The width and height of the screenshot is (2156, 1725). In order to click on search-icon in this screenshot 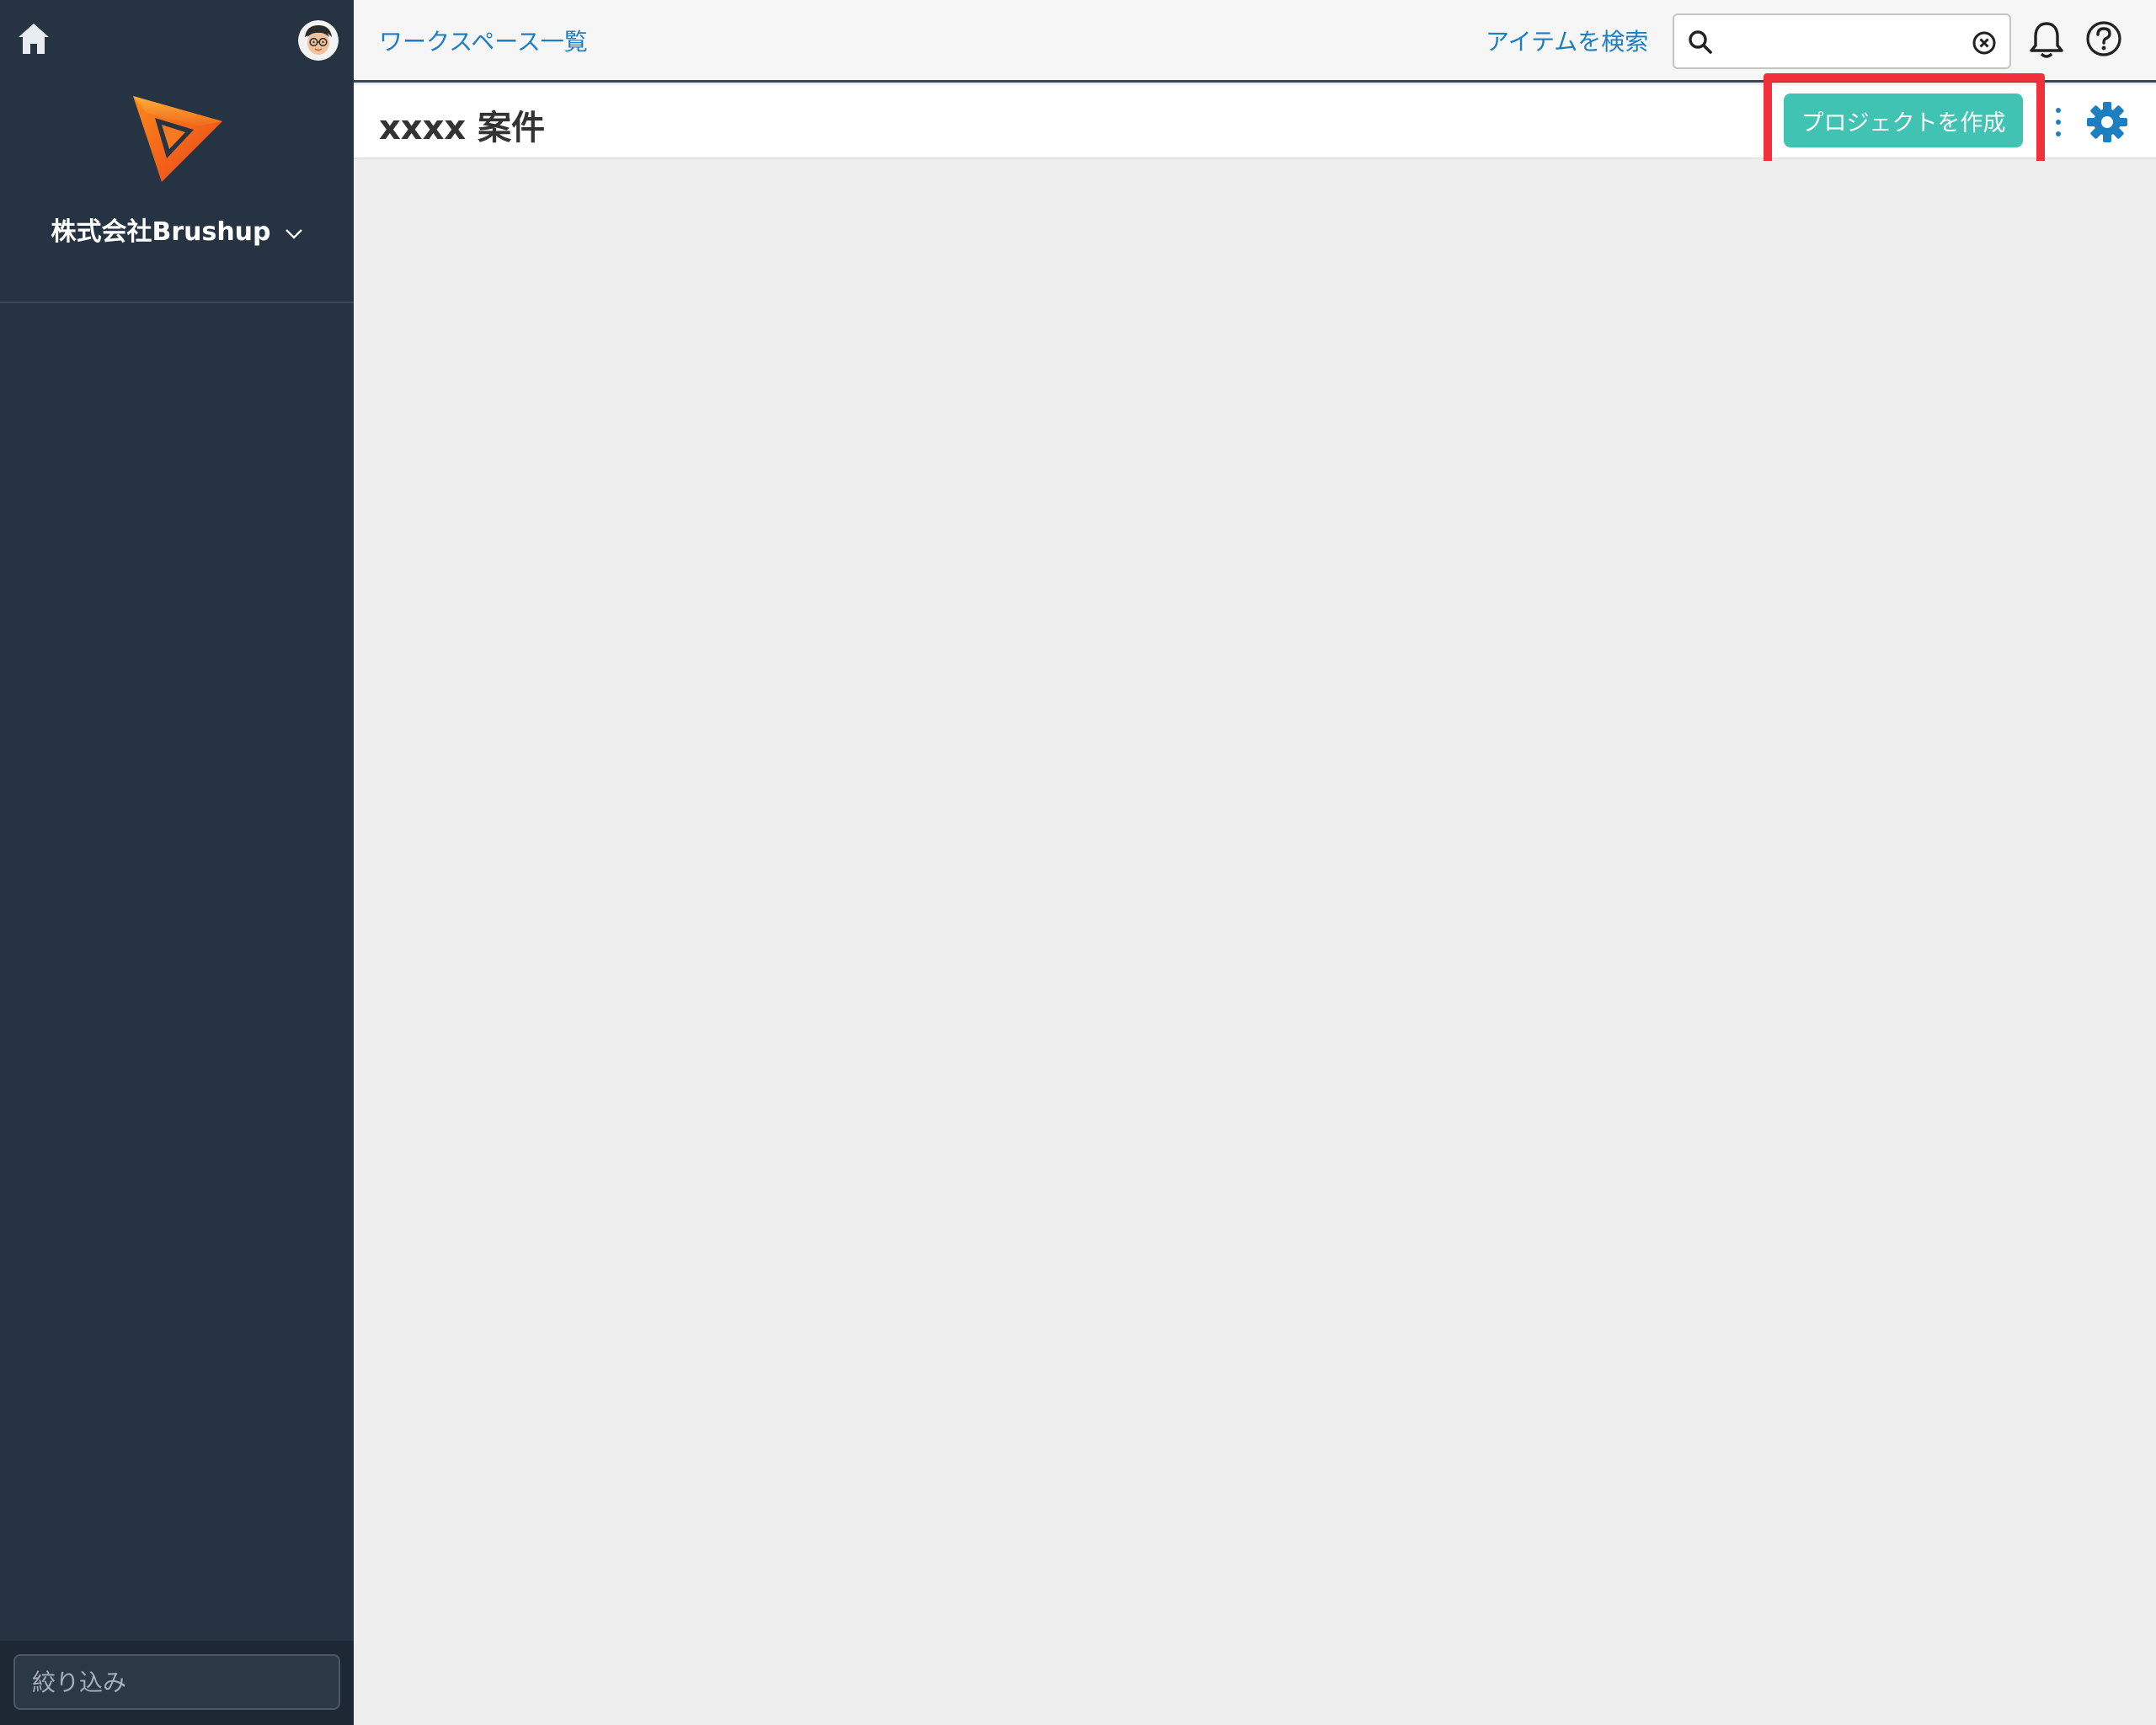, I will do `click(1700, 42)`.